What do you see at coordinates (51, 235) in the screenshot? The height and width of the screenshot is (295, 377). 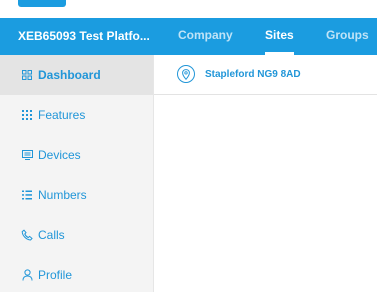 I see `sidebar-item-label: Calls` at bounding box center [51, 235].